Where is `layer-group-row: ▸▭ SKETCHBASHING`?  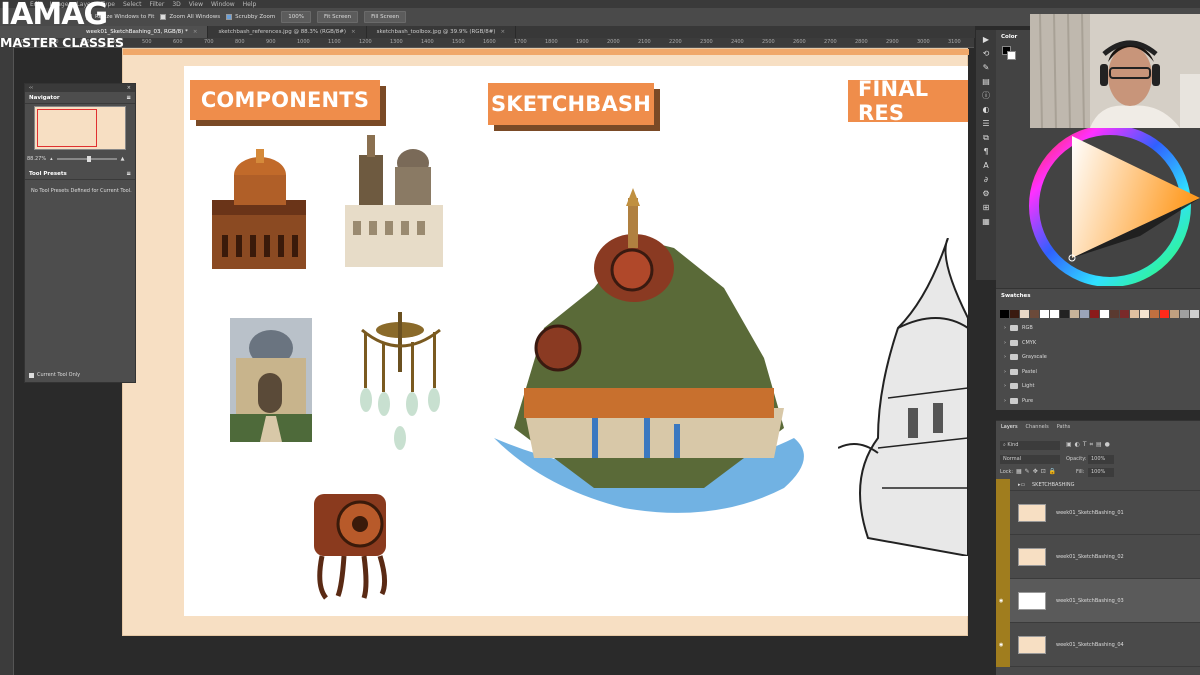
layer-group-row: ▸▭ SKETCHBASHING is located at coordinates (1098, 485).